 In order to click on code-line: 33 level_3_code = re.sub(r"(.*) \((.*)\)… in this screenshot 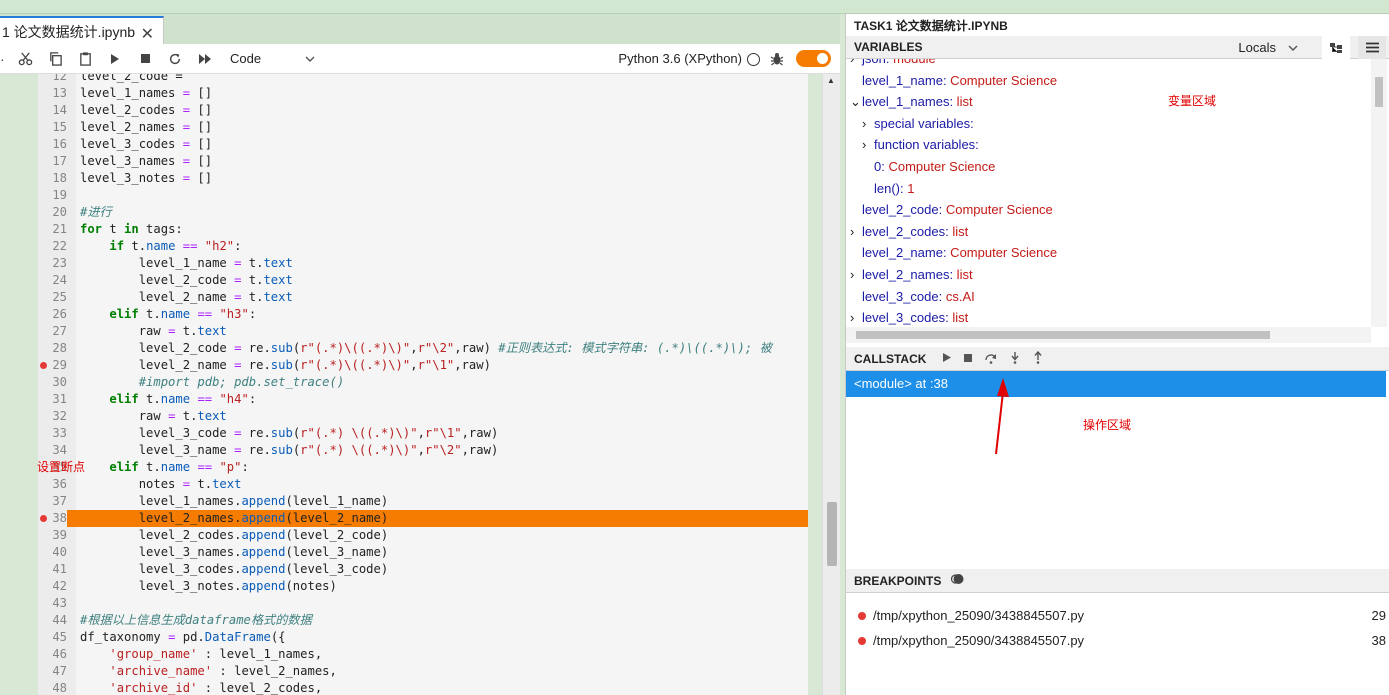, I will do `click(423, 433)`.